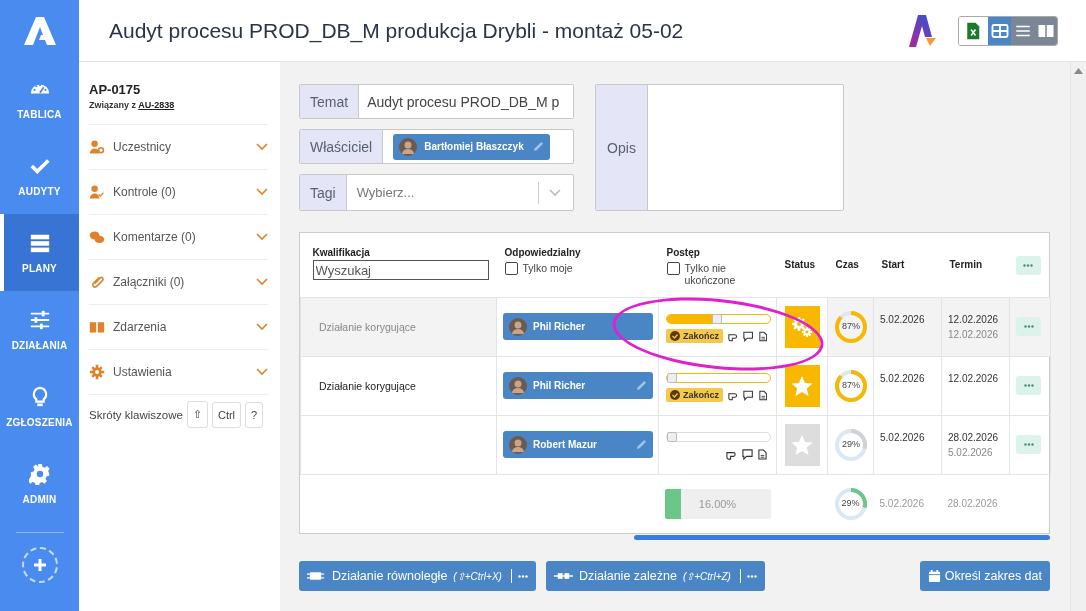 The width and height of the screenshot is (1086, 611). What do you see at coordinates (578, 444) in the screenshot?
I see `person-chip: Robert Mazur` at bounding box center [578, 444].